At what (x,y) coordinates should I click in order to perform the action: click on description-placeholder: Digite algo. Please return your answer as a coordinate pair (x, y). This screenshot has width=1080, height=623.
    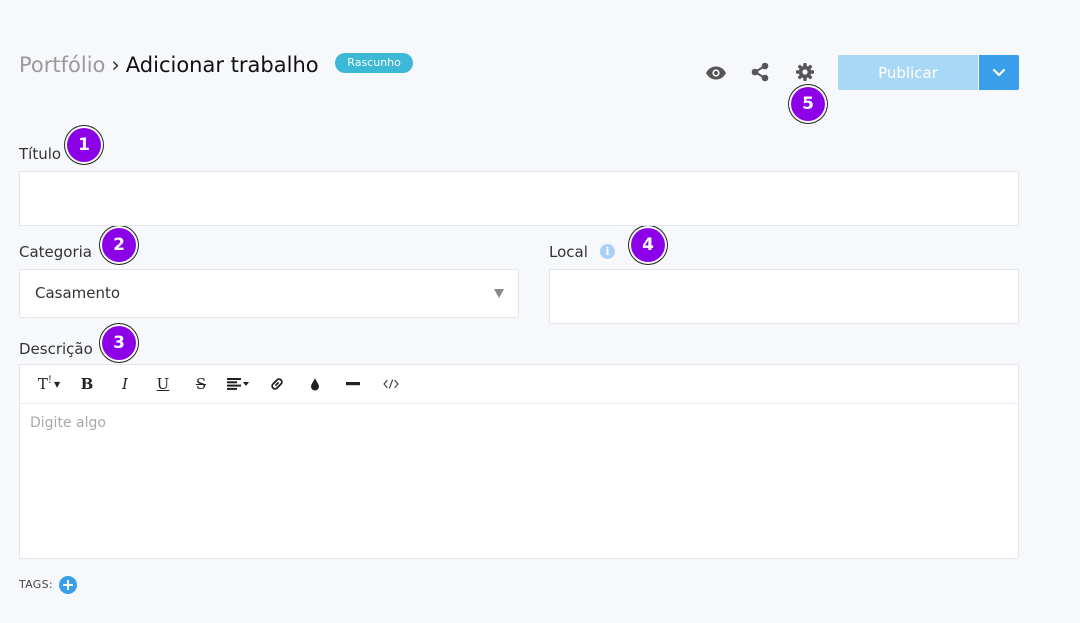
    Looking at the image, I should click on (68, 423).